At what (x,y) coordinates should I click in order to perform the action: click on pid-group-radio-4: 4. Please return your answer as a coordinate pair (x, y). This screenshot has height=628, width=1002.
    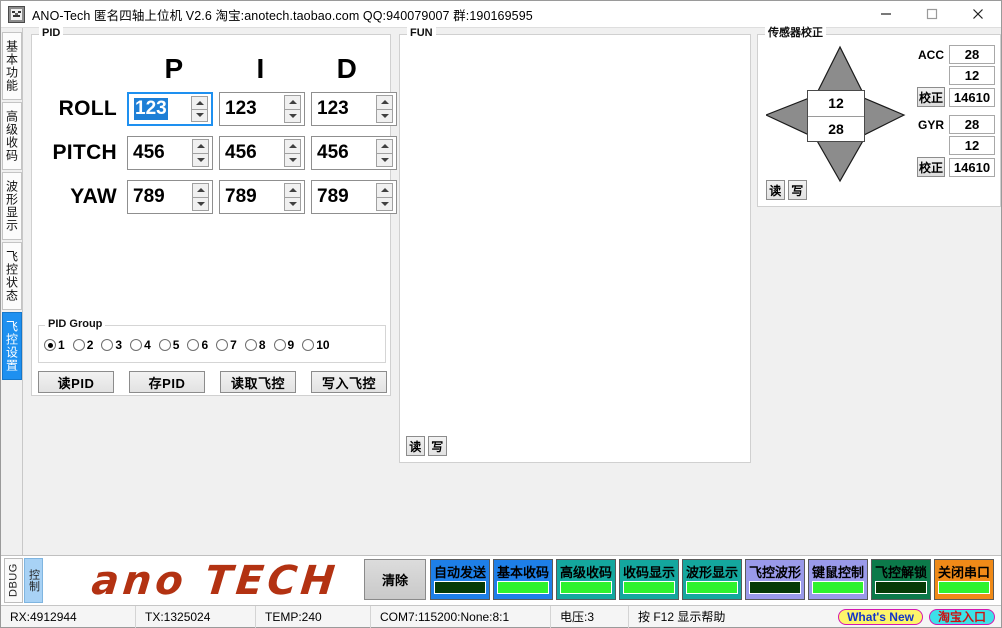
    Looking at the image, I should click on (140, 345).